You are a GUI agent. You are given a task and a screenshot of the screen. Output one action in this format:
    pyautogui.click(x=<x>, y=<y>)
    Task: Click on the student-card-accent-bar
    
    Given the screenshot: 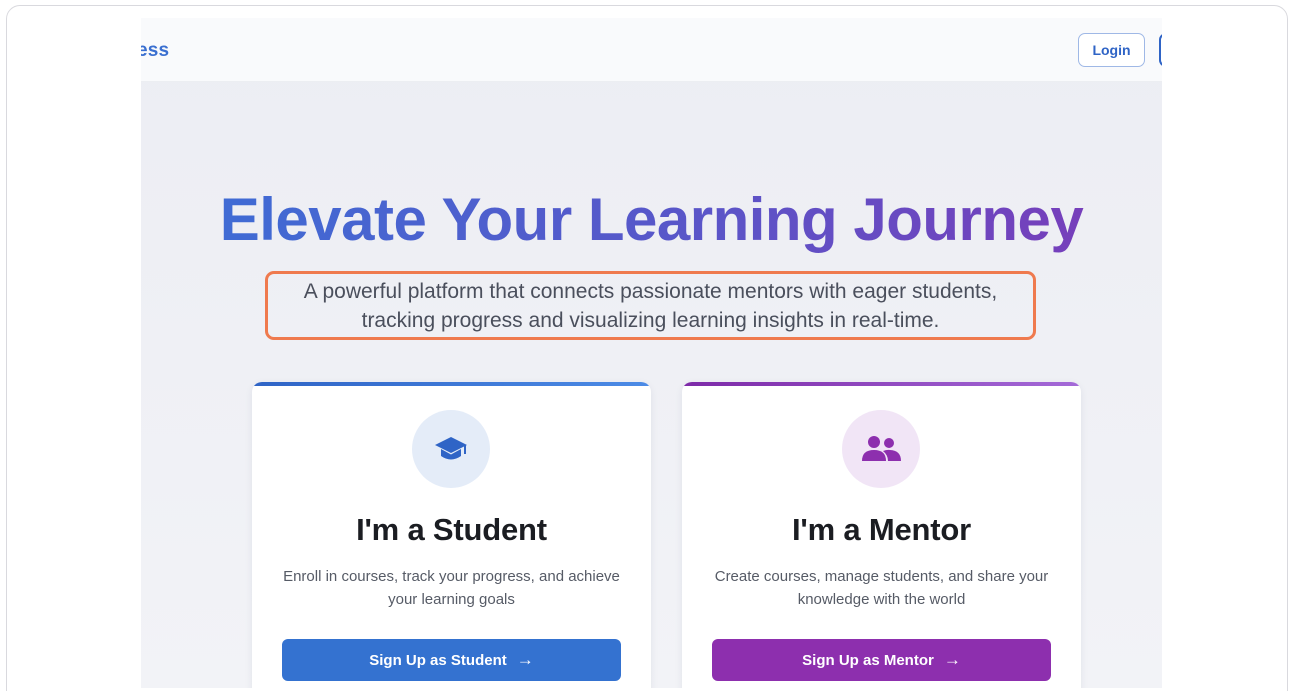 What is the action you would take?
    pyautogui.click(x=451, y=384)
    